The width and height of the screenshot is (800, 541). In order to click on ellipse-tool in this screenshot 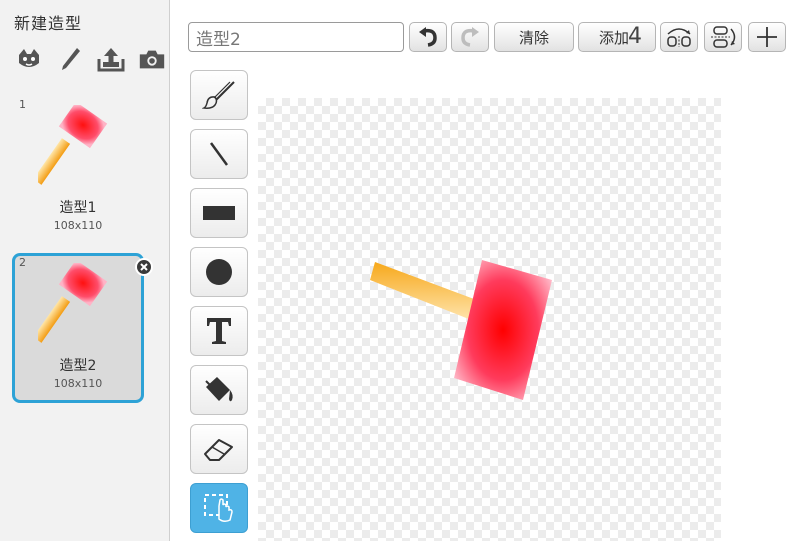, I will do `click(219, 272)`.